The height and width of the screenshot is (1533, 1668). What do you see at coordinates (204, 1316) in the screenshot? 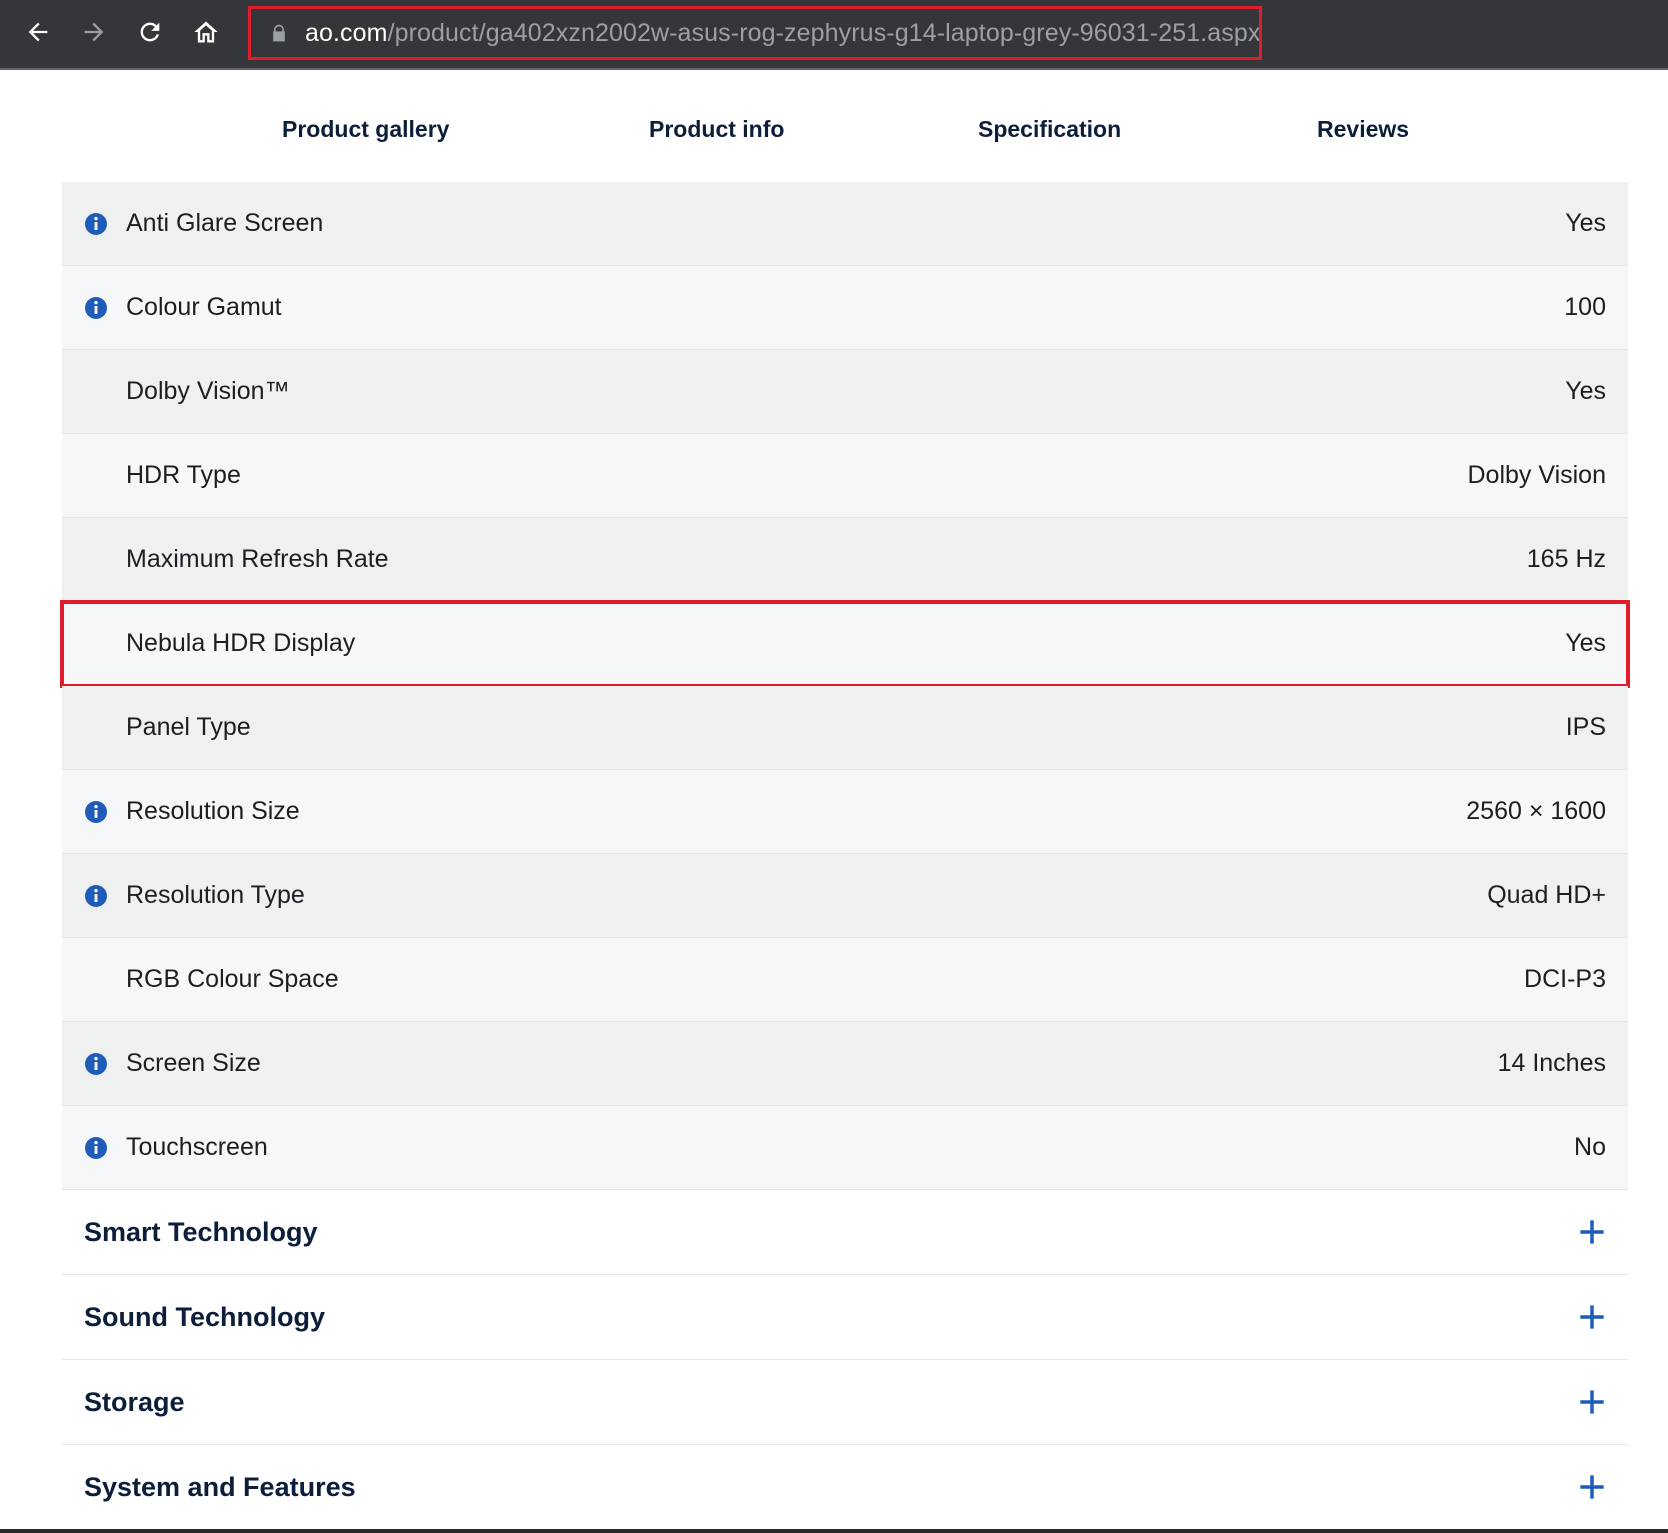
I see `section-title: Sound Technology` at bounding box center [204, 1316].